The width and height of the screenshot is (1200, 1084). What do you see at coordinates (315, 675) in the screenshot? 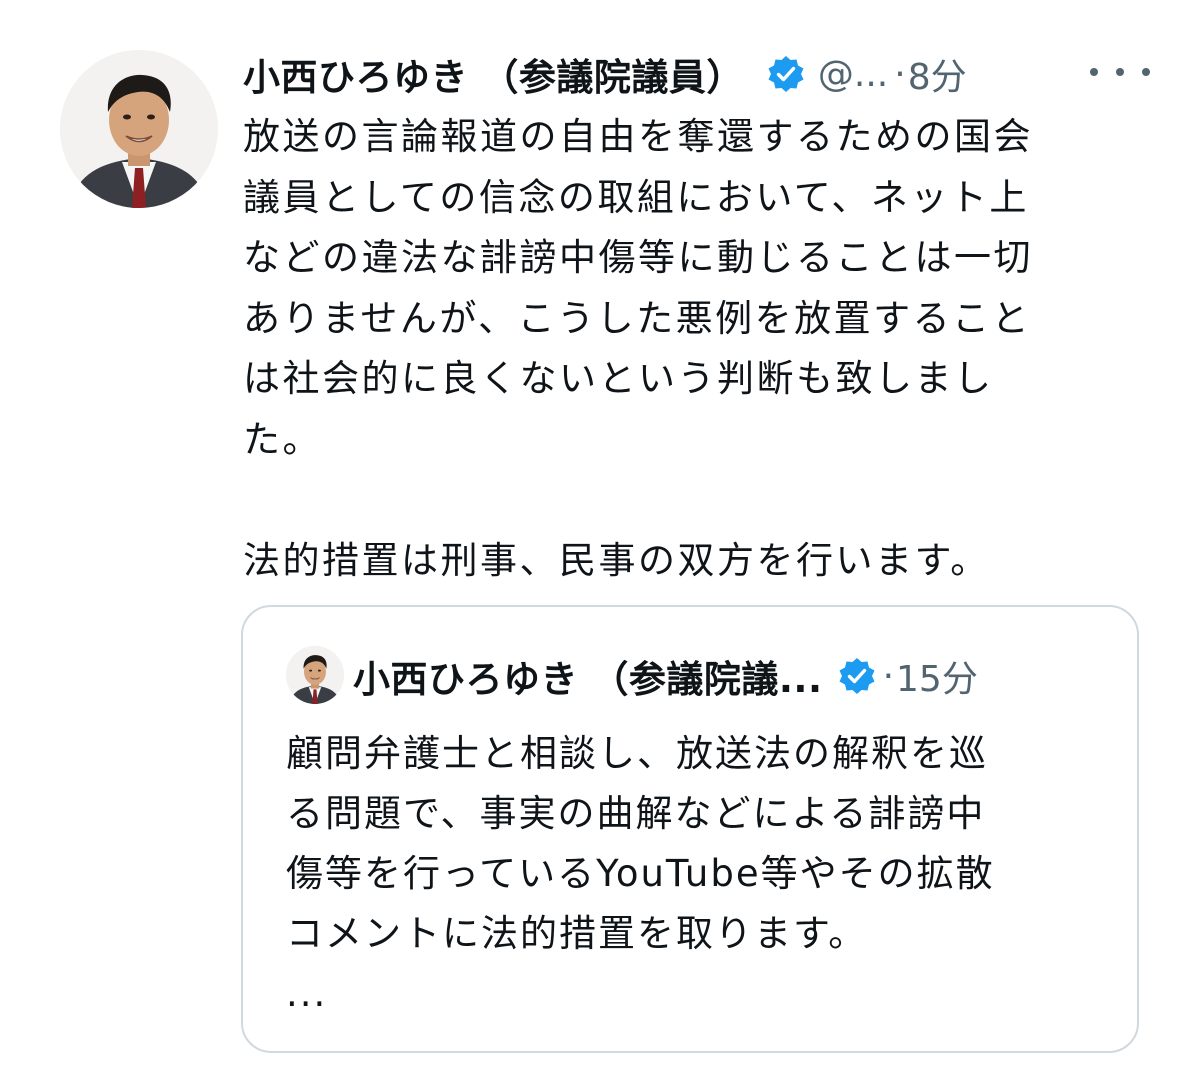
I see `quoted-author-avatar` at bounding box center [315, 675].